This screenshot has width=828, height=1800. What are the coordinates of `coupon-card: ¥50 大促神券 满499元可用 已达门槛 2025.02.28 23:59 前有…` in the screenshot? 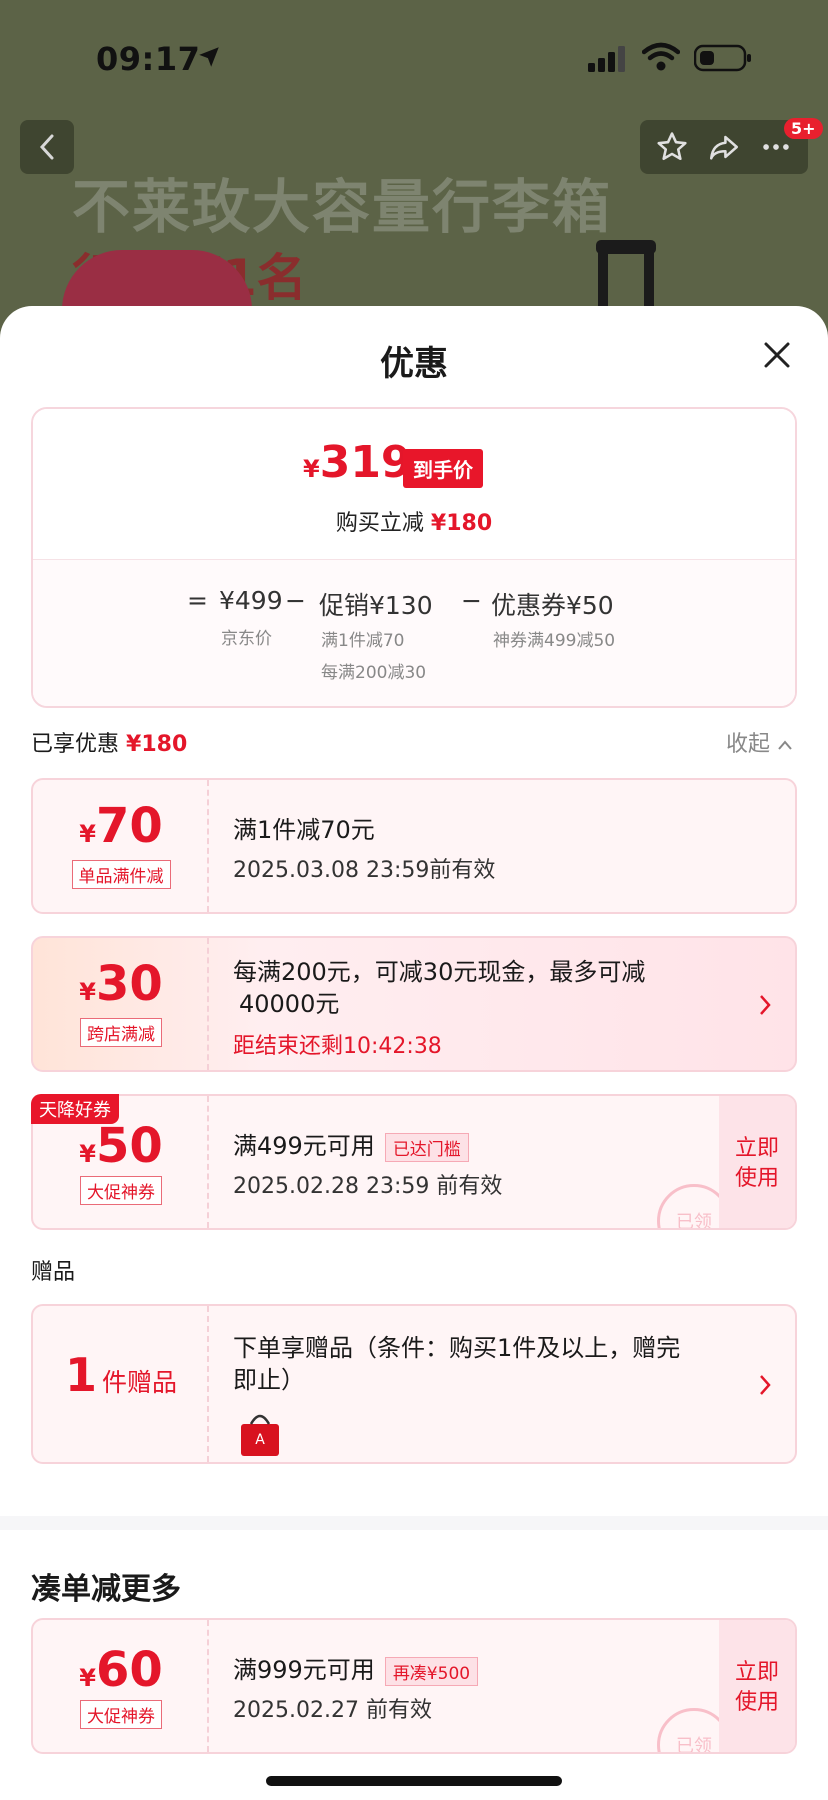 It's located at (414, 1162).